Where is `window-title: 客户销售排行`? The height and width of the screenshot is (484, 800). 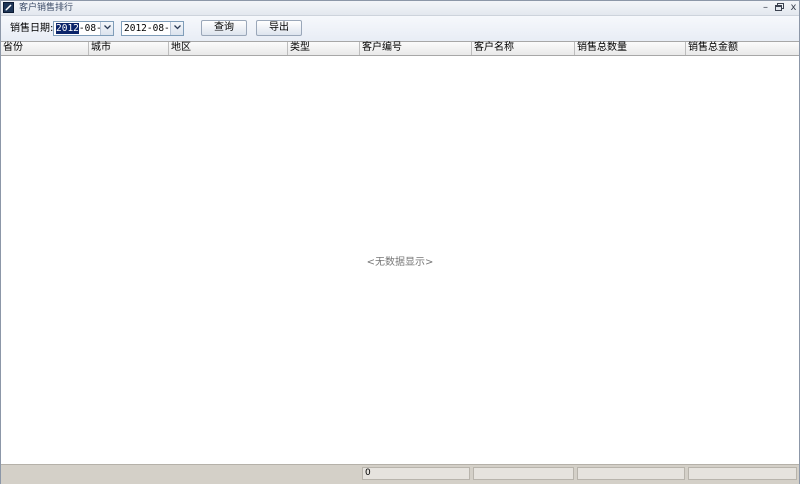
window-title: 客户销售排行 is located at coordinates (46, 8).